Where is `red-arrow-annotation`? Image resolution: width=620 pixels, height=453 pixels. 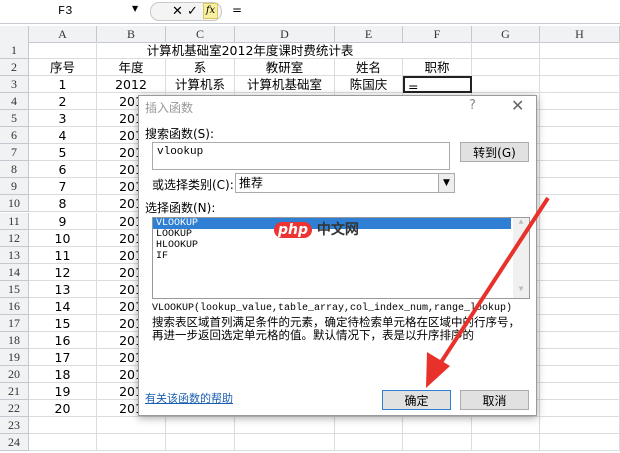
red-arrow-annotation is located at coordinates (488, 292).